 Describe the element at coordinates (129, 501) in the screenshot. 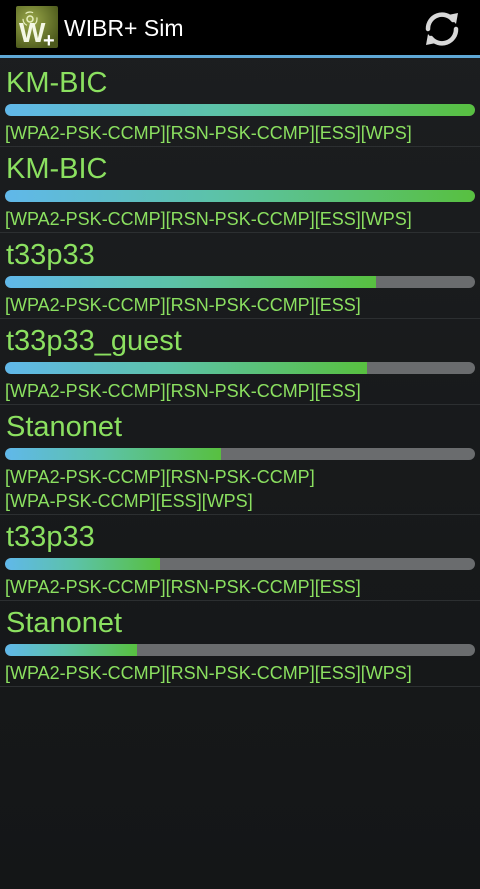

I see `network-capabilities: [WPA-PSK-CCMP][ESS][WPS]` at that location.